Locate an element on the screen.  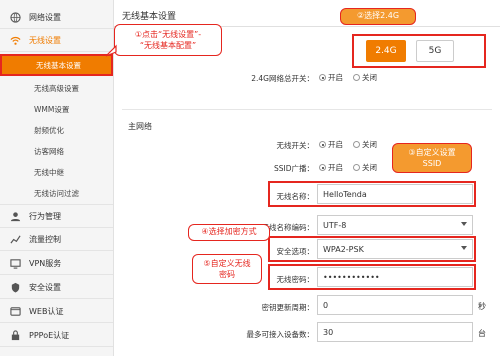
nav-network-settings: 网络设置 is located at coordinates (56, 17).